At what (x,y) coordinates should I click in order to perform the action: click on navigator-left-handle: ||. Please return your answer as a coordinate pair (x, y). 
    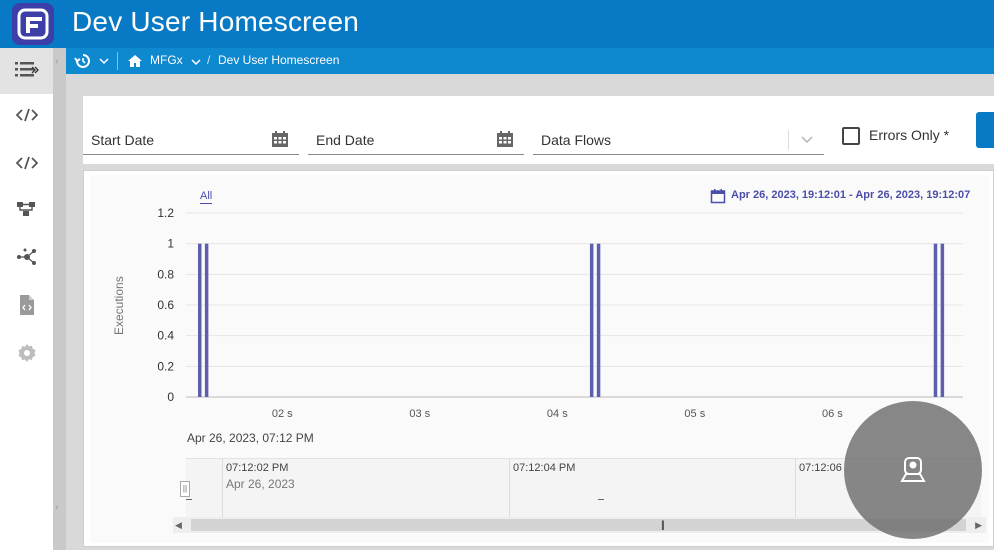
    Looking at the image, I should click on (185, 489).